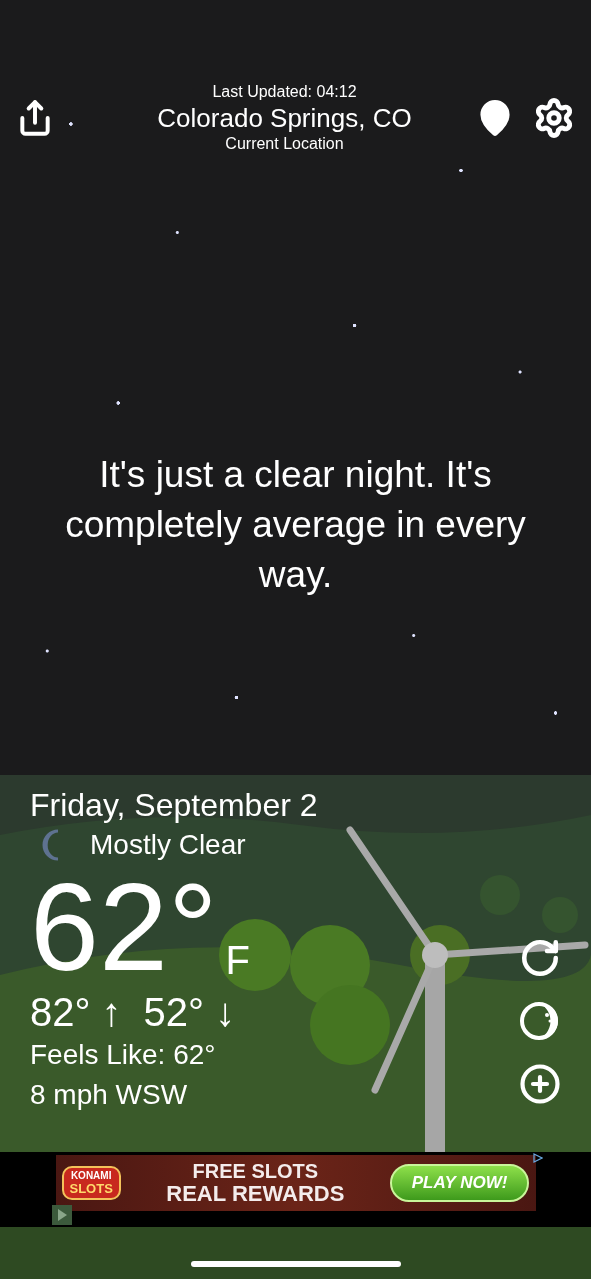 The image size is (591, 1279). I want to click on ad-banner: KONAMI SLOTS FREE SLOTS REAL REWARDS PLAY NOW!, so click(295, 1183).